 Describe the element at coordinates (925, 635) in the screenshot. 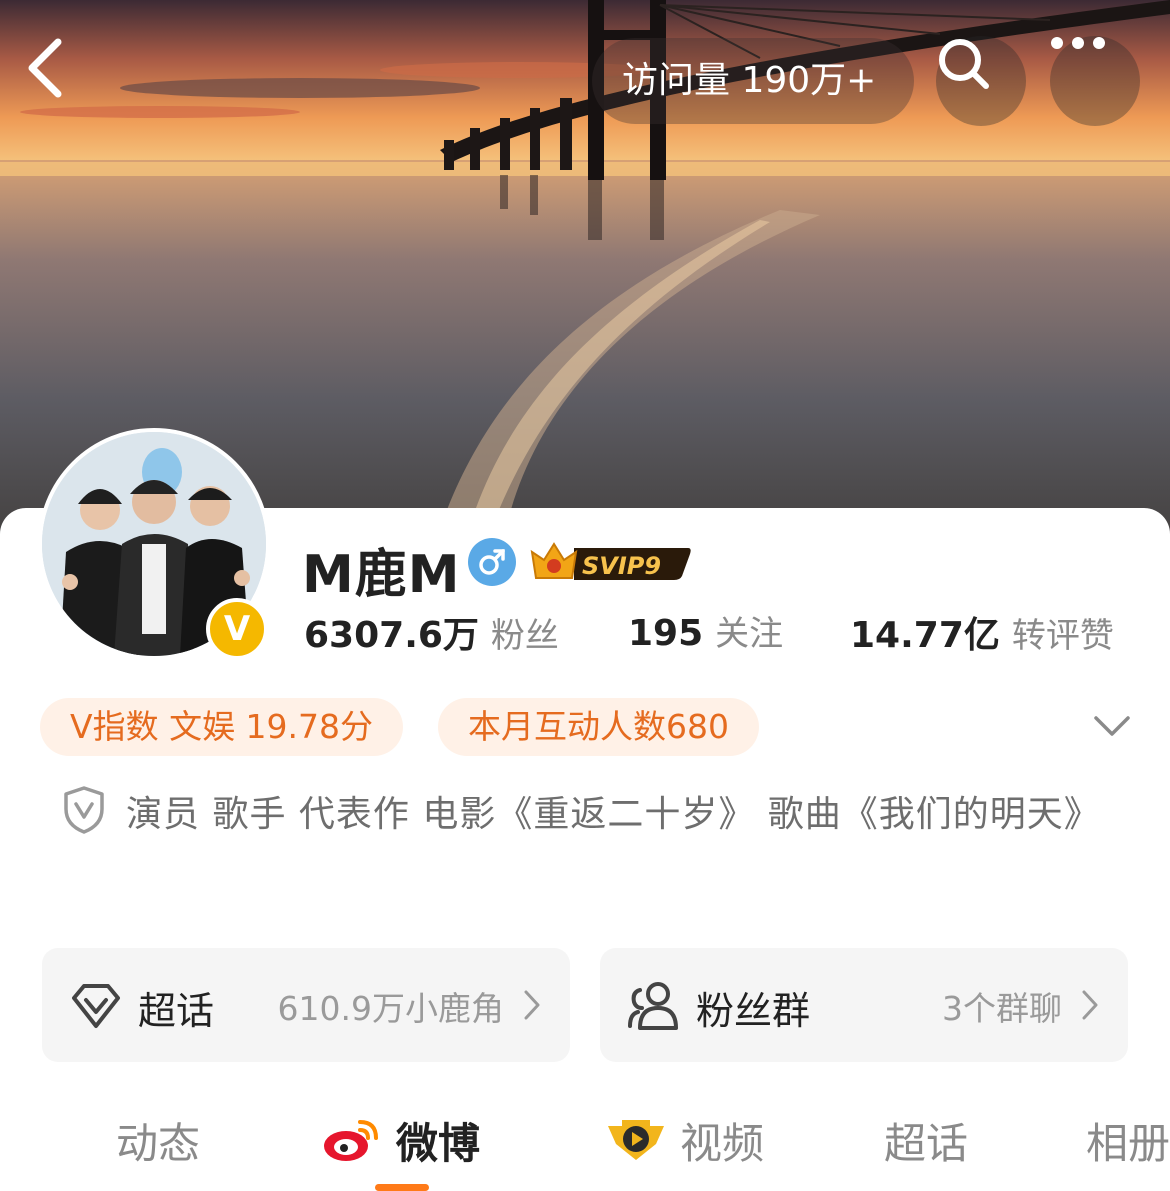

I see `stat-reposts-num: 14.77亿` at that location.